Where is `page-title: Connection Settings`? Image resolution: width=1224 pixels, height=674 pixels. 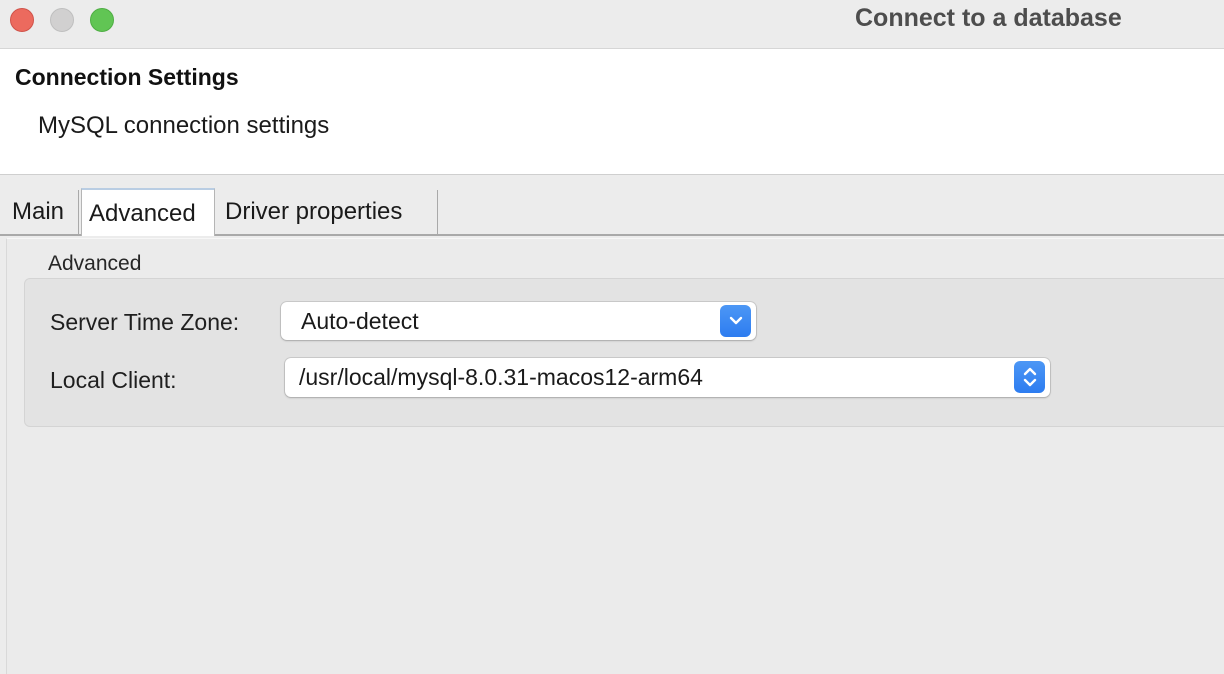 page-title: Connection Settings is located at coordinates (127, 77).